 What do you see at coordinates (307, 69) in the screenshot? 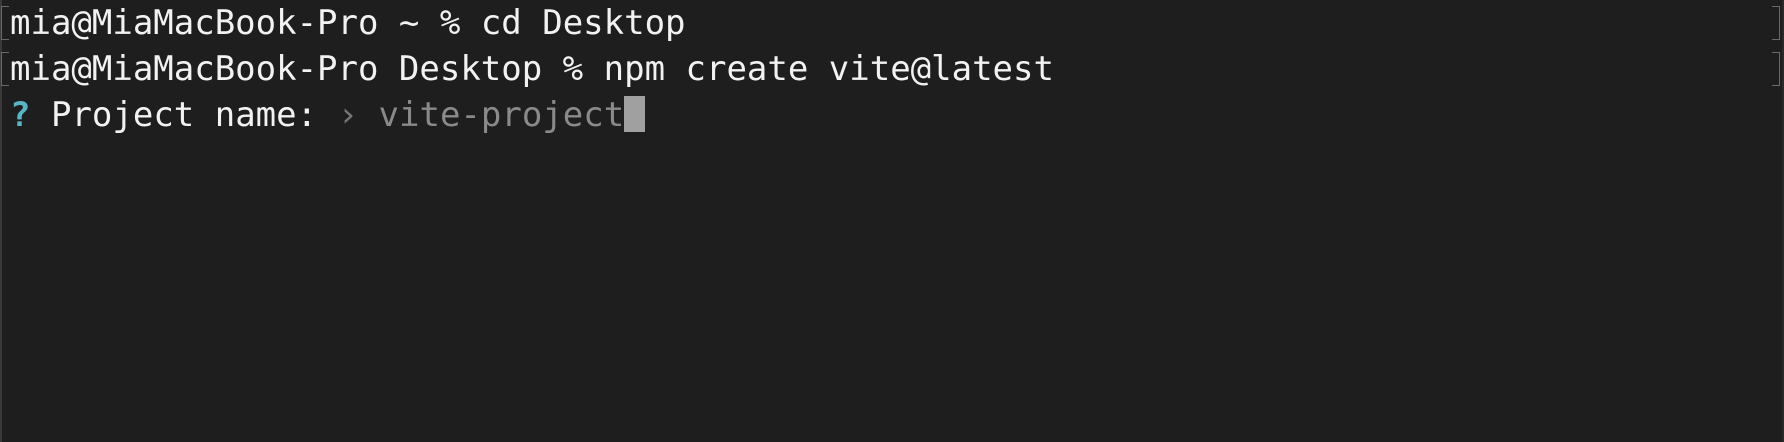
I see `shell-prompt: mia@MiaMacBook-Pro Desktop %` at bounding box center [307, 69].